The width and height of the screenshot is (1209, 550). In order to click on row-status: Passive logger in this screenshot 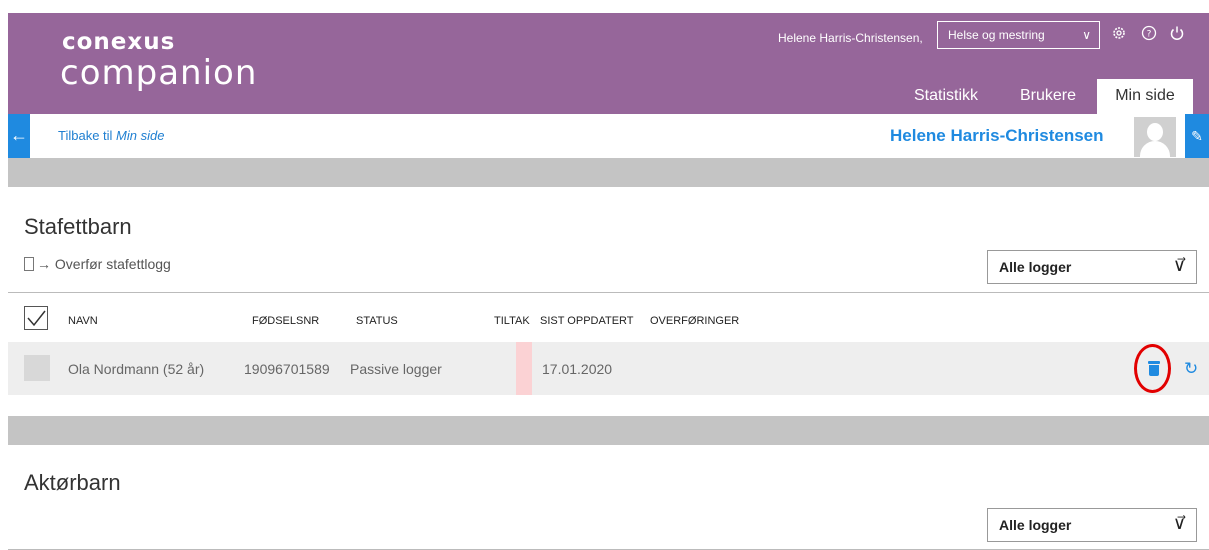, I will do `click(396, 369)`.